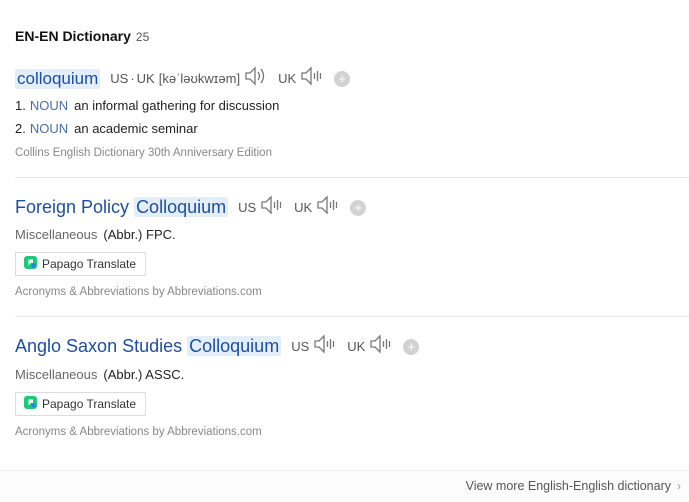 Image resolution: width=689 pixels, height=502 pixels. Describe the element at coordinates (99, 346) in the screenshot. I see `title-prefix: Anglo Saxon Studies` at that location.